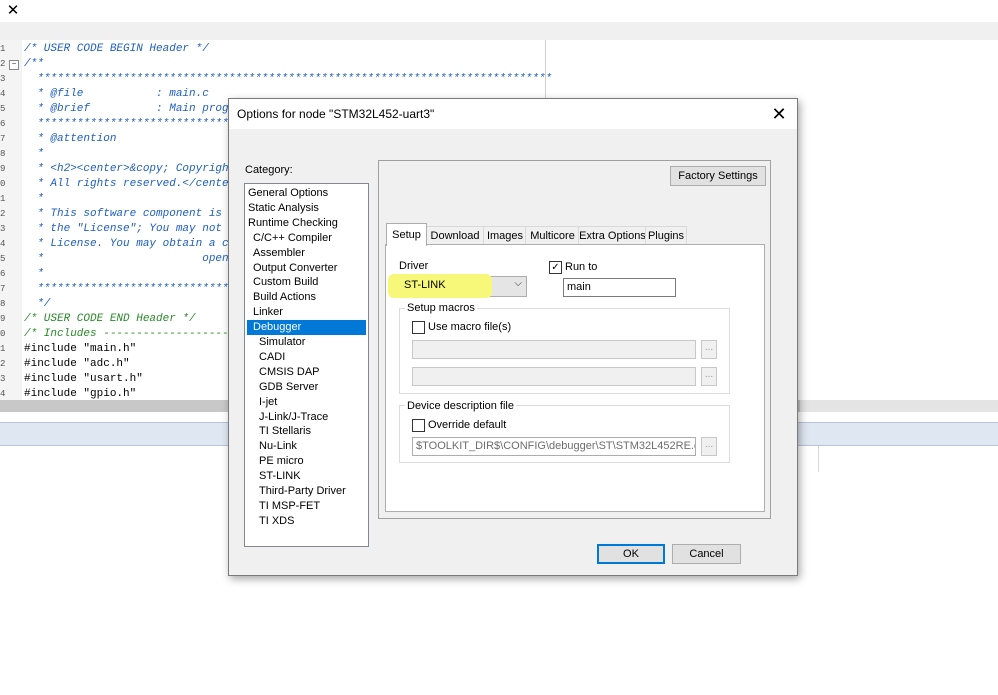 Image resolution: width=998 pixels, height=695 pixels. Describe the element at coordinates (306, 372) in the screenshot. I see `category-item: CMSIS DAP` at that location.